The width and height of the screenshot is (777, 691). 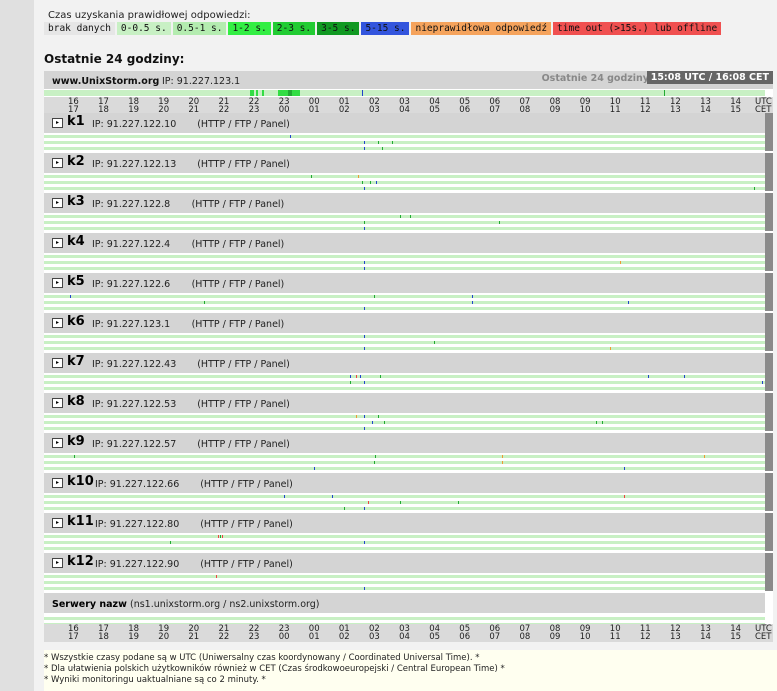 I want to click on legend-item: time out (>15s.) lub offline, so click(x=637, y=28).